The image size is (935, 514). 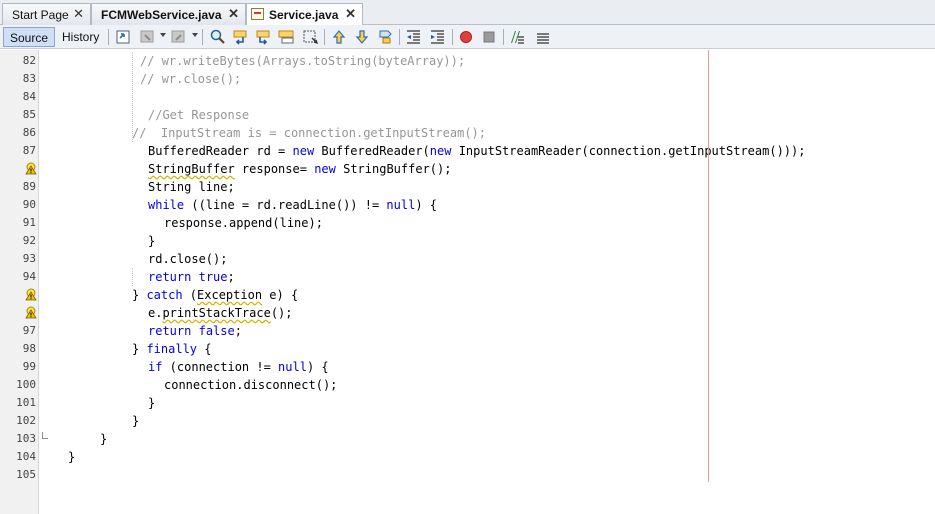 What do you see at coordinates (29, 330) in the screenshot?
I see `line-number: 97` at bounding box center [29, 330].